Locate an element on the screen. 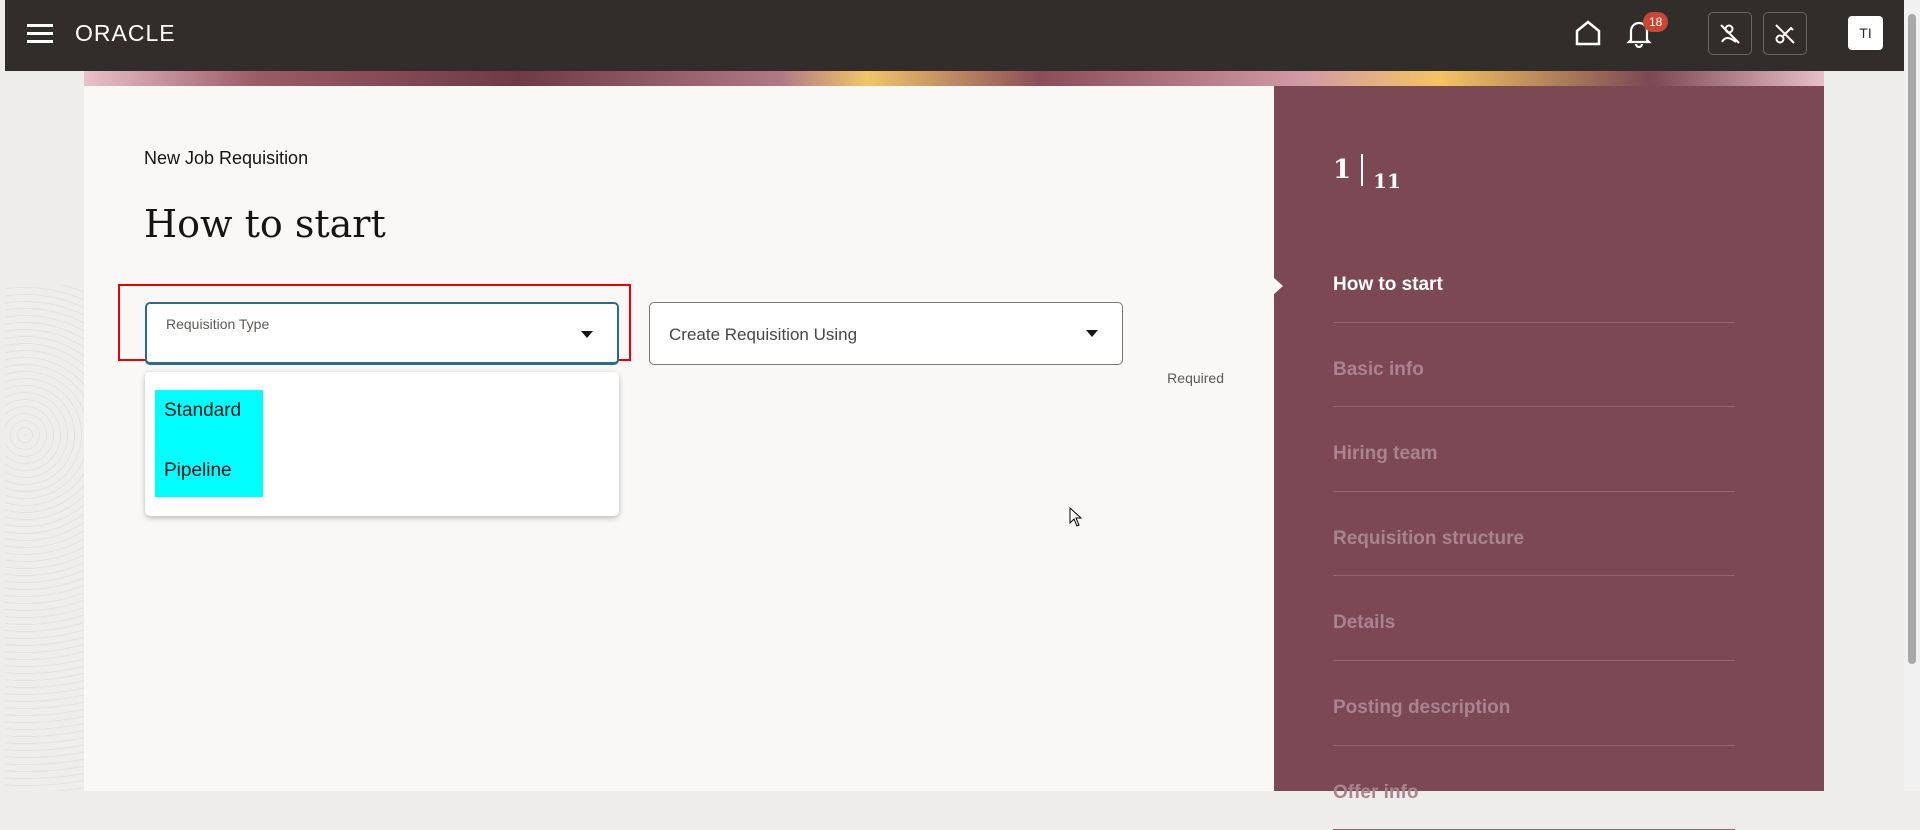  step-posting-description: Posting description is located at coordinates (1534, 703).